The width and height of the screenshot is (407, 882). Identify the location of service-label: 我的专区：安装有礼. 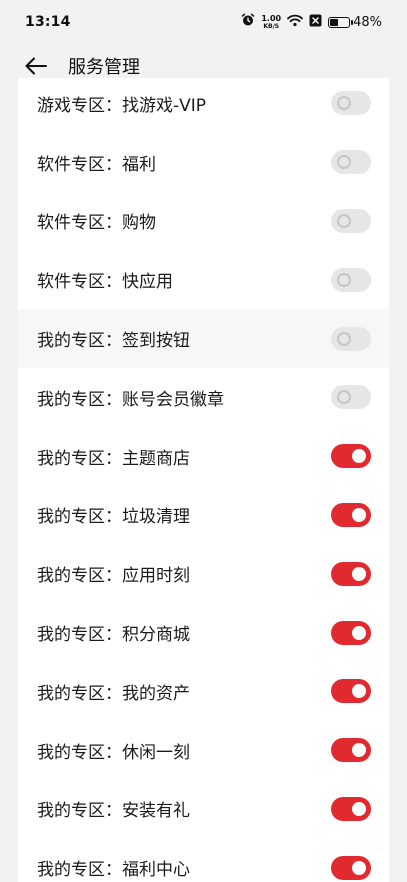
(113, 811).